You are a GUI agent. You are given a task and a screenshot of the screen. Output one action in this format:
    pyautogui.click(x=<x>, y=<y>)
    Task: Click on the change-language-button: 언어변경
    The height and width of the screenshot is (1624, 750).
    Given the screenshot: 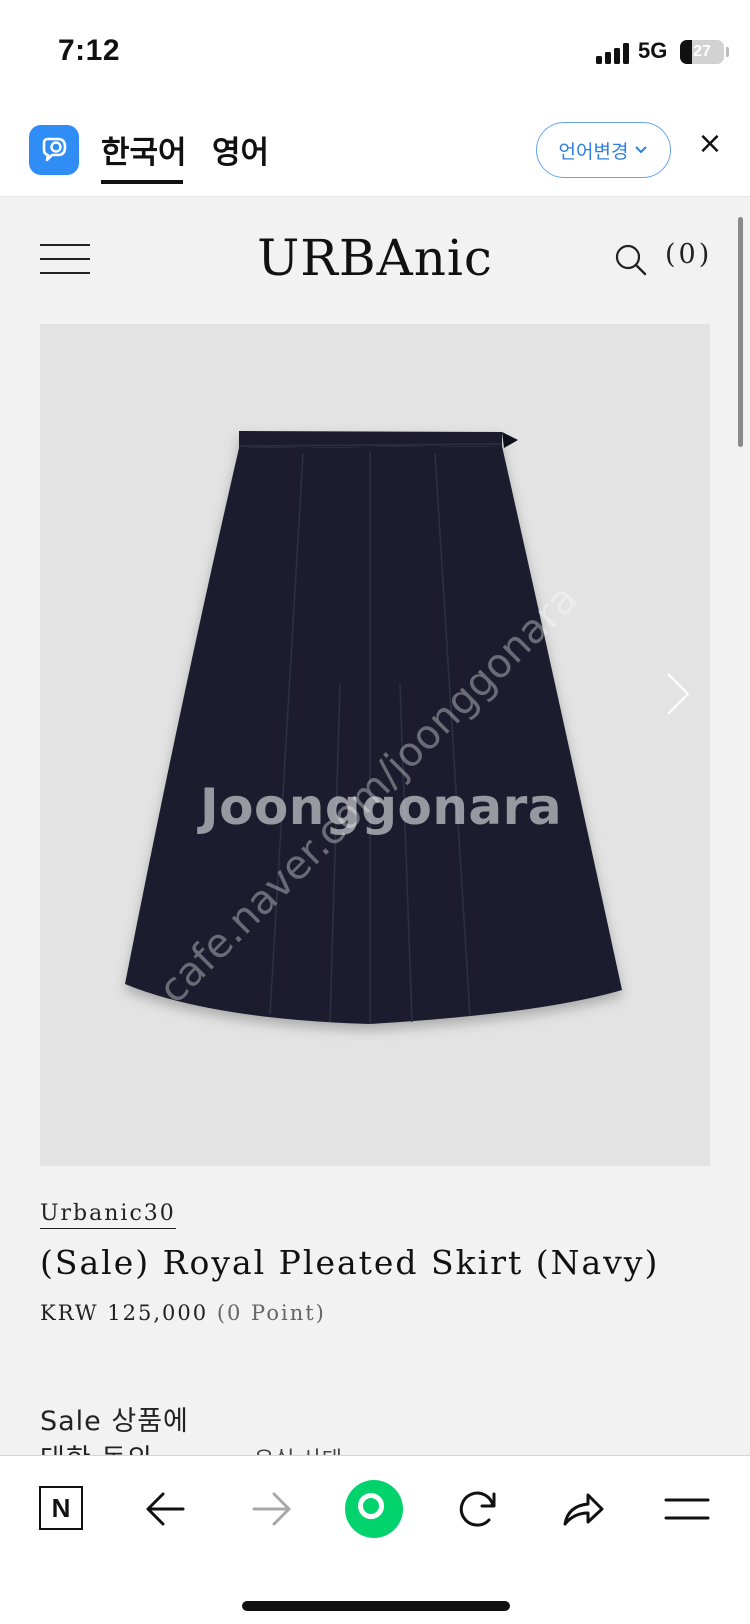 What is the action you would take?
    pyautogui.click(x=603, y=150)
    